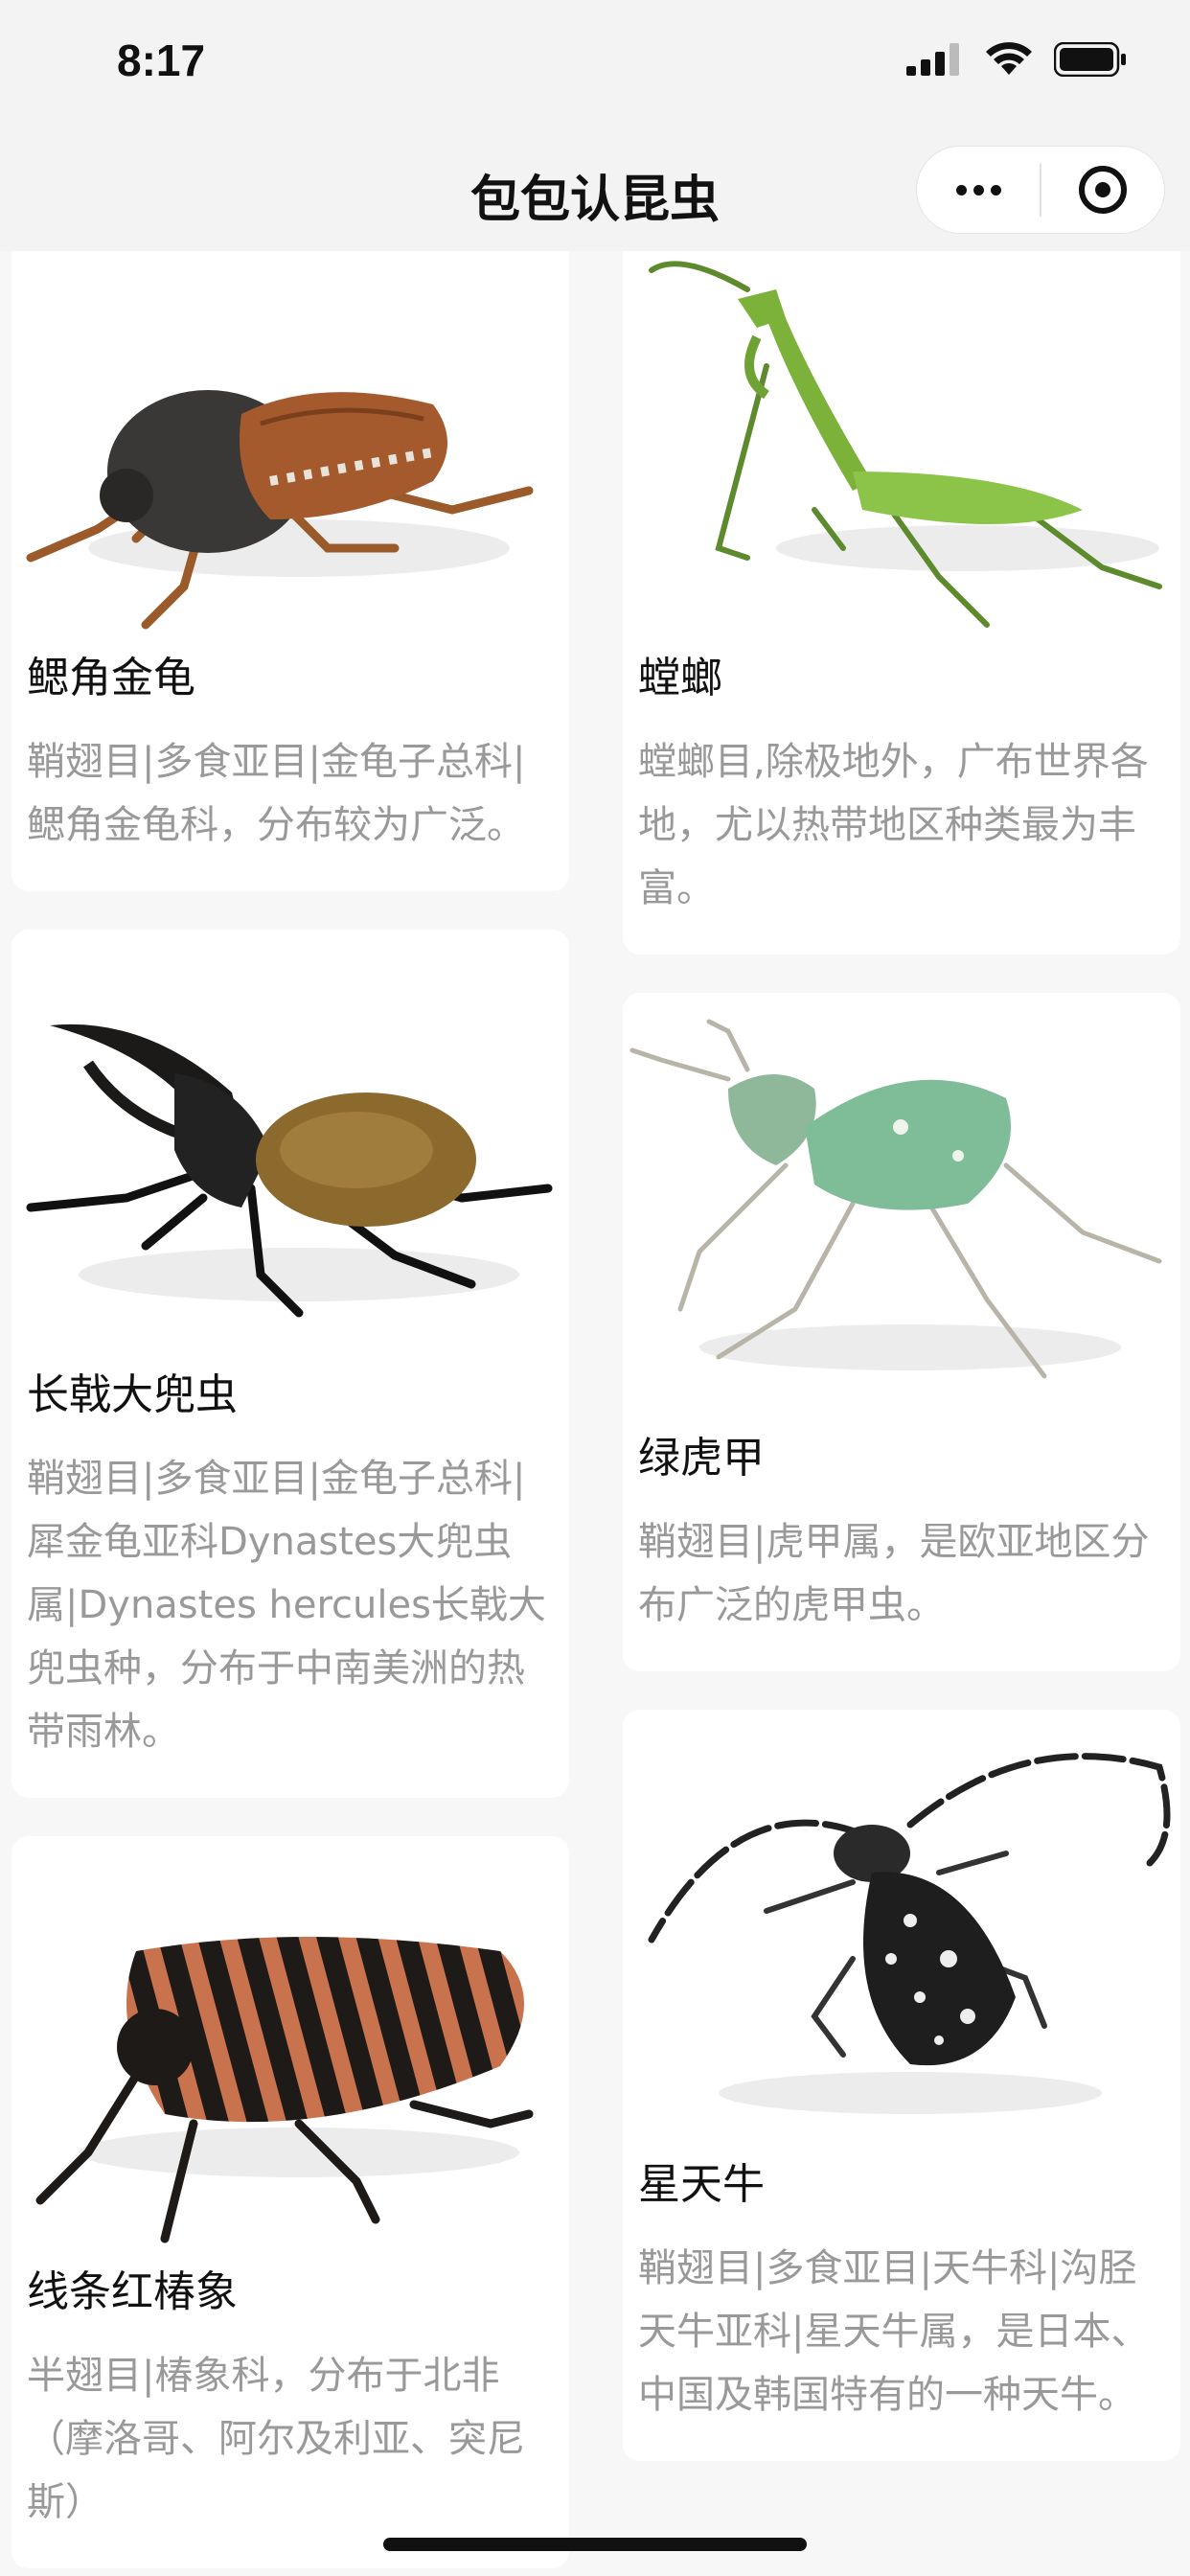 The height and width of the screenshot is (2576, 1190). Describe the element at coordinates (276, 2439) in the screenshot. I see `insect-description: 半翅目|椿象科，分布于北非（摩洛哥、阿尔及利亚、突尼斯）` at that location.